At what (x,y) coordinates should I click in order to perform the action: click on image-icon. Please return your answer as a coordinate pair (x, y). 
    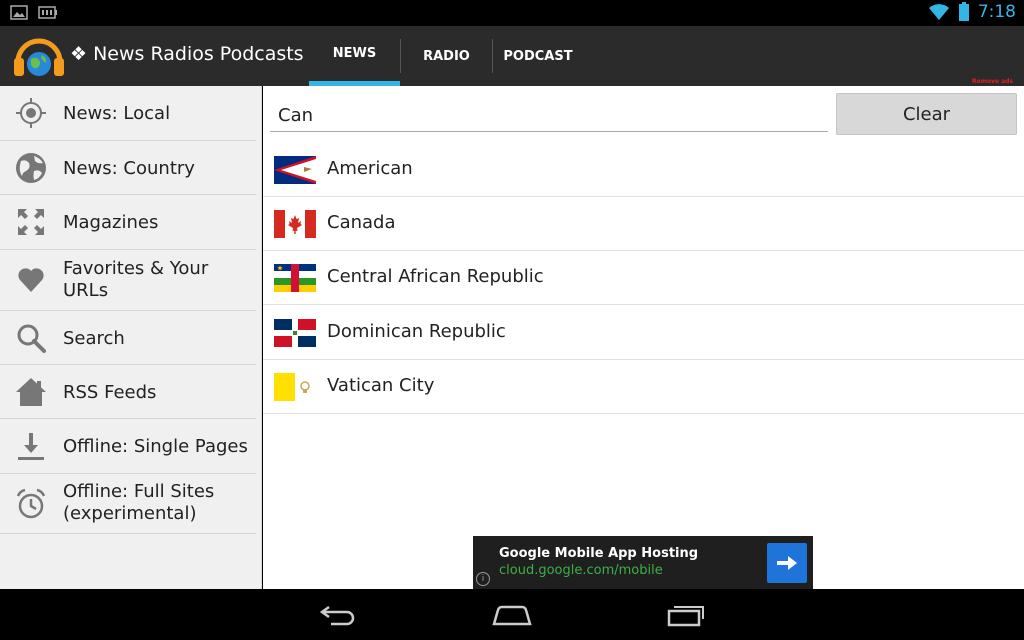
    Looking at the image, I should click on (19, 12).